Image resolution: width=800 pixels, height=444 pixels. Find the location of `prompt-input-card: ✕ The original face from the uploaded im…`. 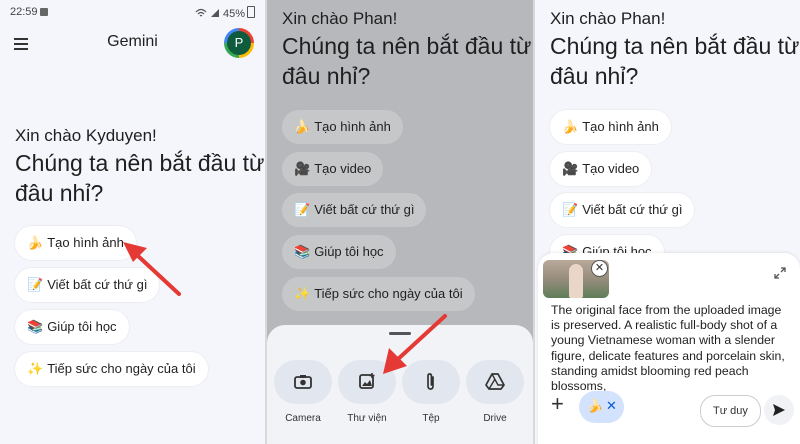

prompt-input-card: ✕ The original face from the uploaded im… is located at coordinates (669, 348).